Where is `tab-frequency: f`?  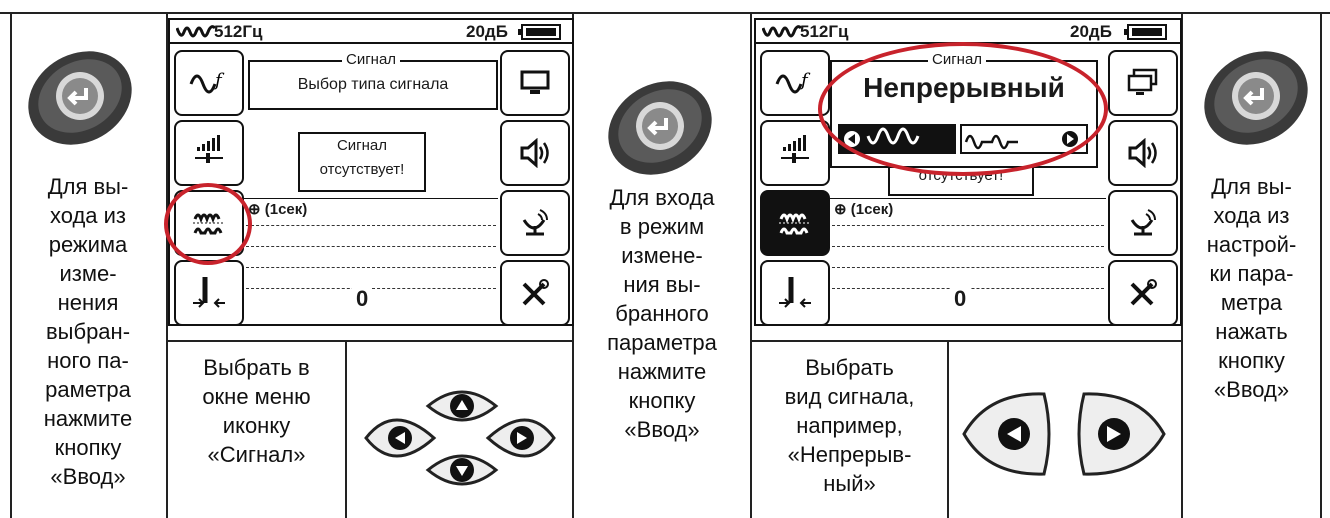
tab-frequency: f is located at coordinates (209, 83).